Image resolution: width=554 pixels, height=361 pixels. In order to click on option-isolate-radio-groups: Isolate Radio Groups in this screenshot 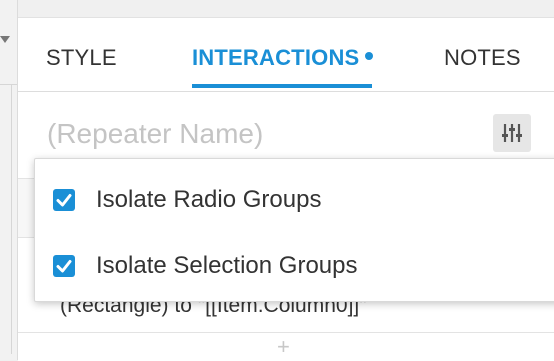, I will do `click(187, 200)`.